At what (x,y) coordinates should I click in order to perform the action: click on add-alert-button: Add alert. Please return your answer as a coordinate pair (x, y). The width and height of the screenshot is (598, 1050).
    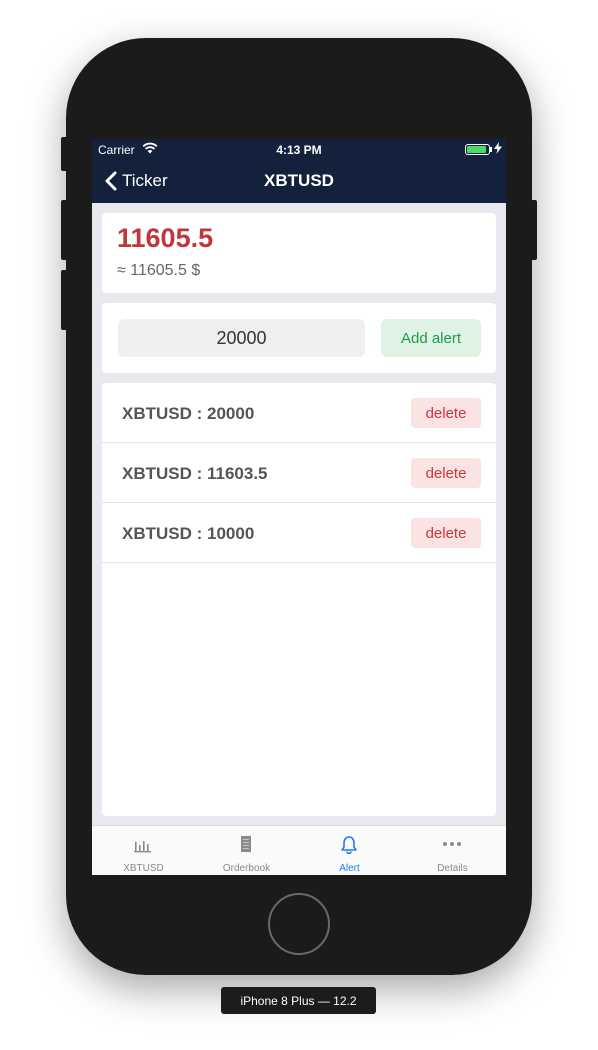
    Looking at the image, I should click on (431, 338).